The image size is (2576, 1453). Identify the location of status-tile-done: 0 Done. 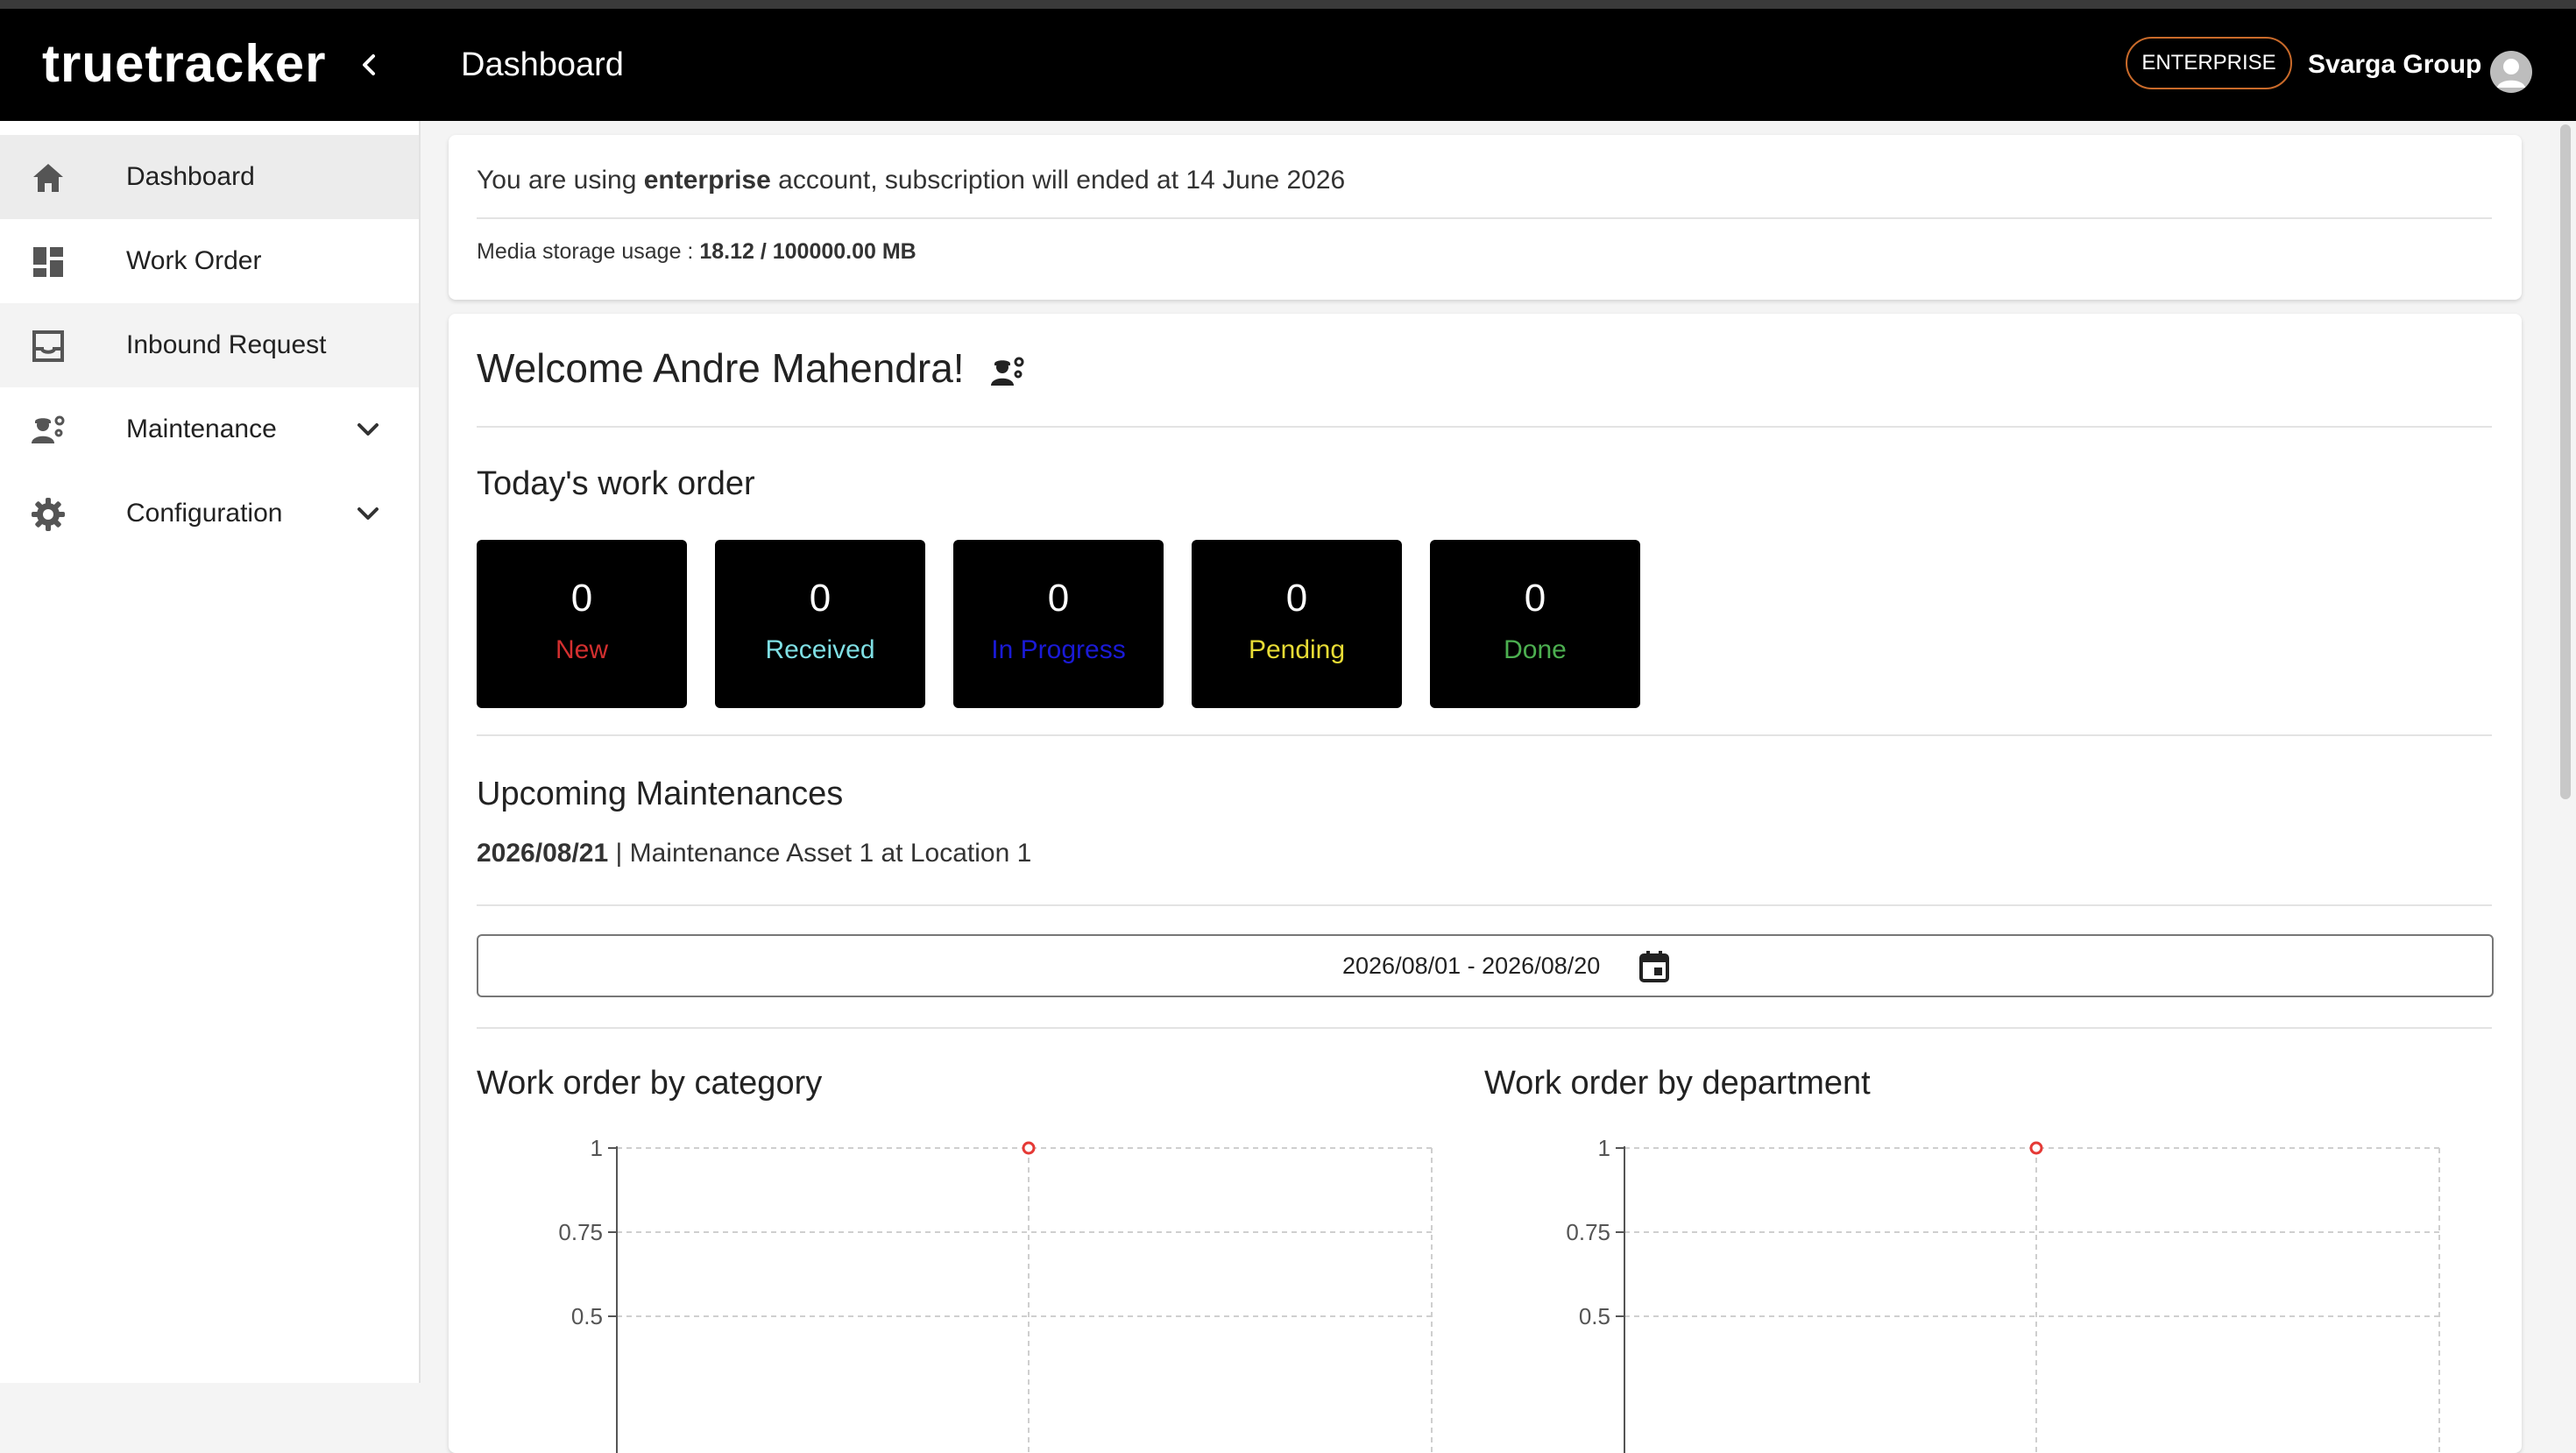
(1535, 624).